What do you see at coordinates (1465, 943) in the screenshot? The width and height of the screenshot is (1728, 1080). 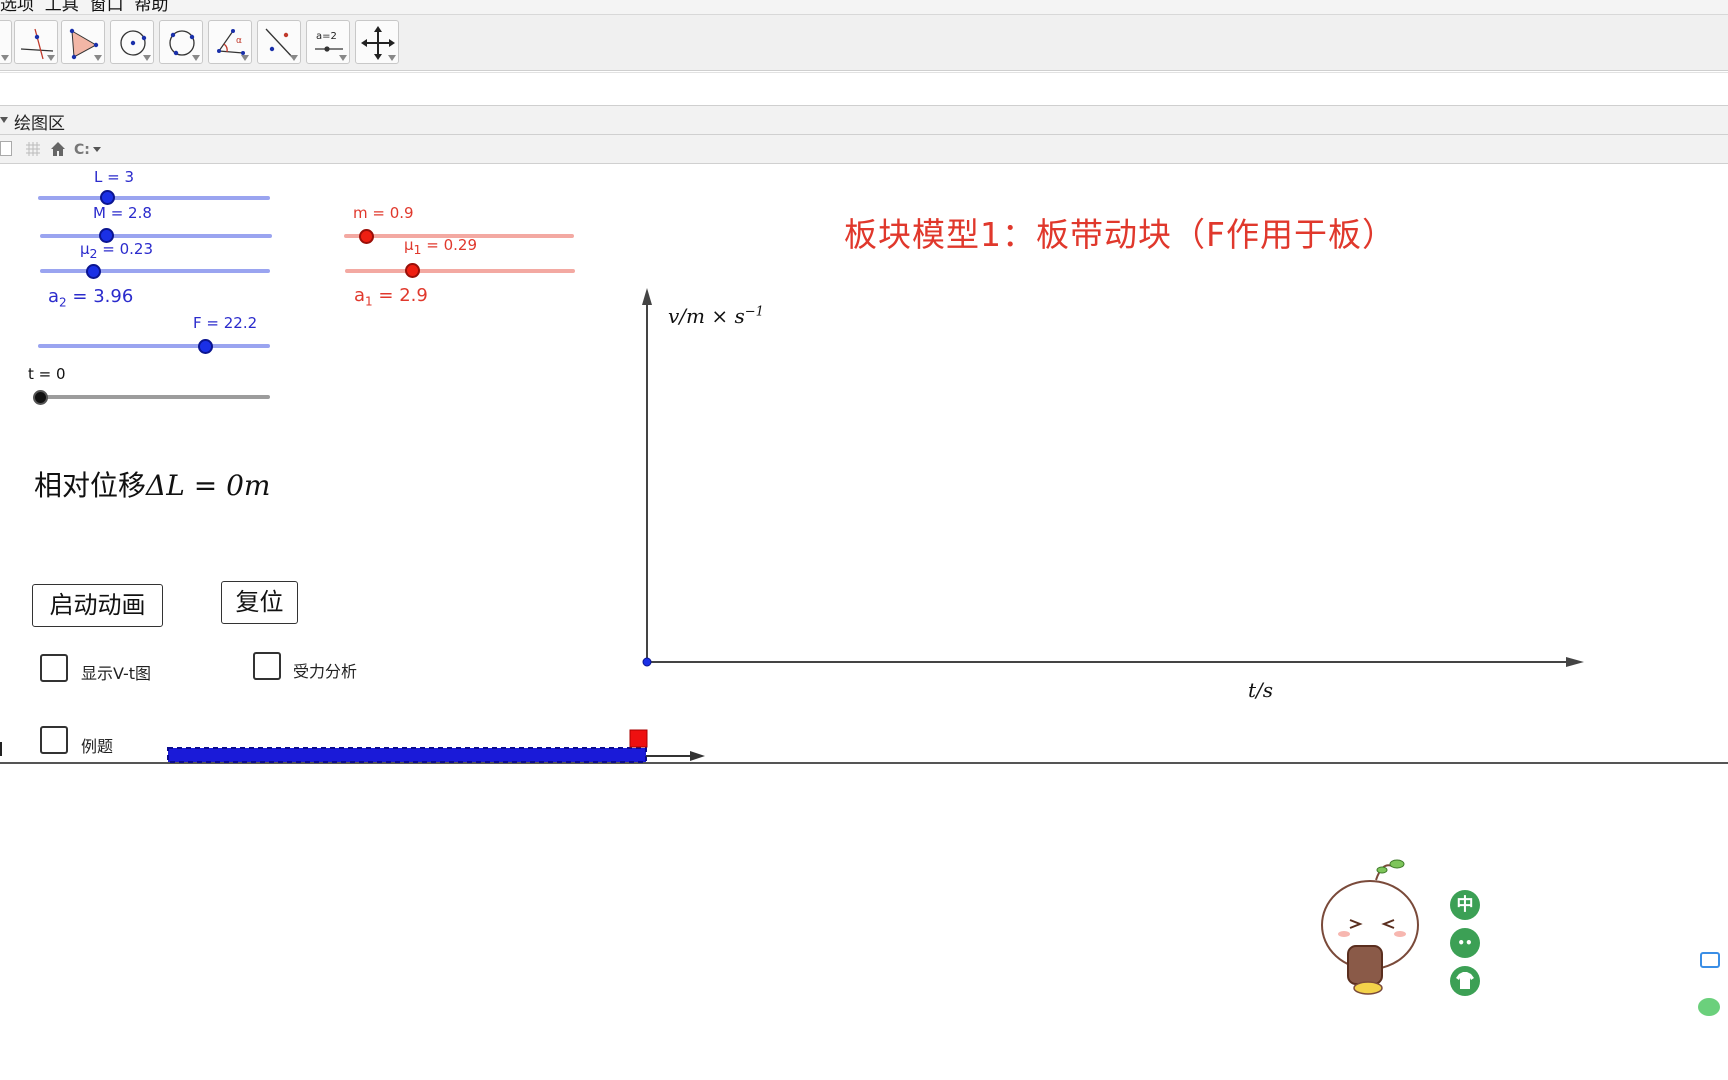 I see `face-icon: ••` at bounding box center [1465, 943].